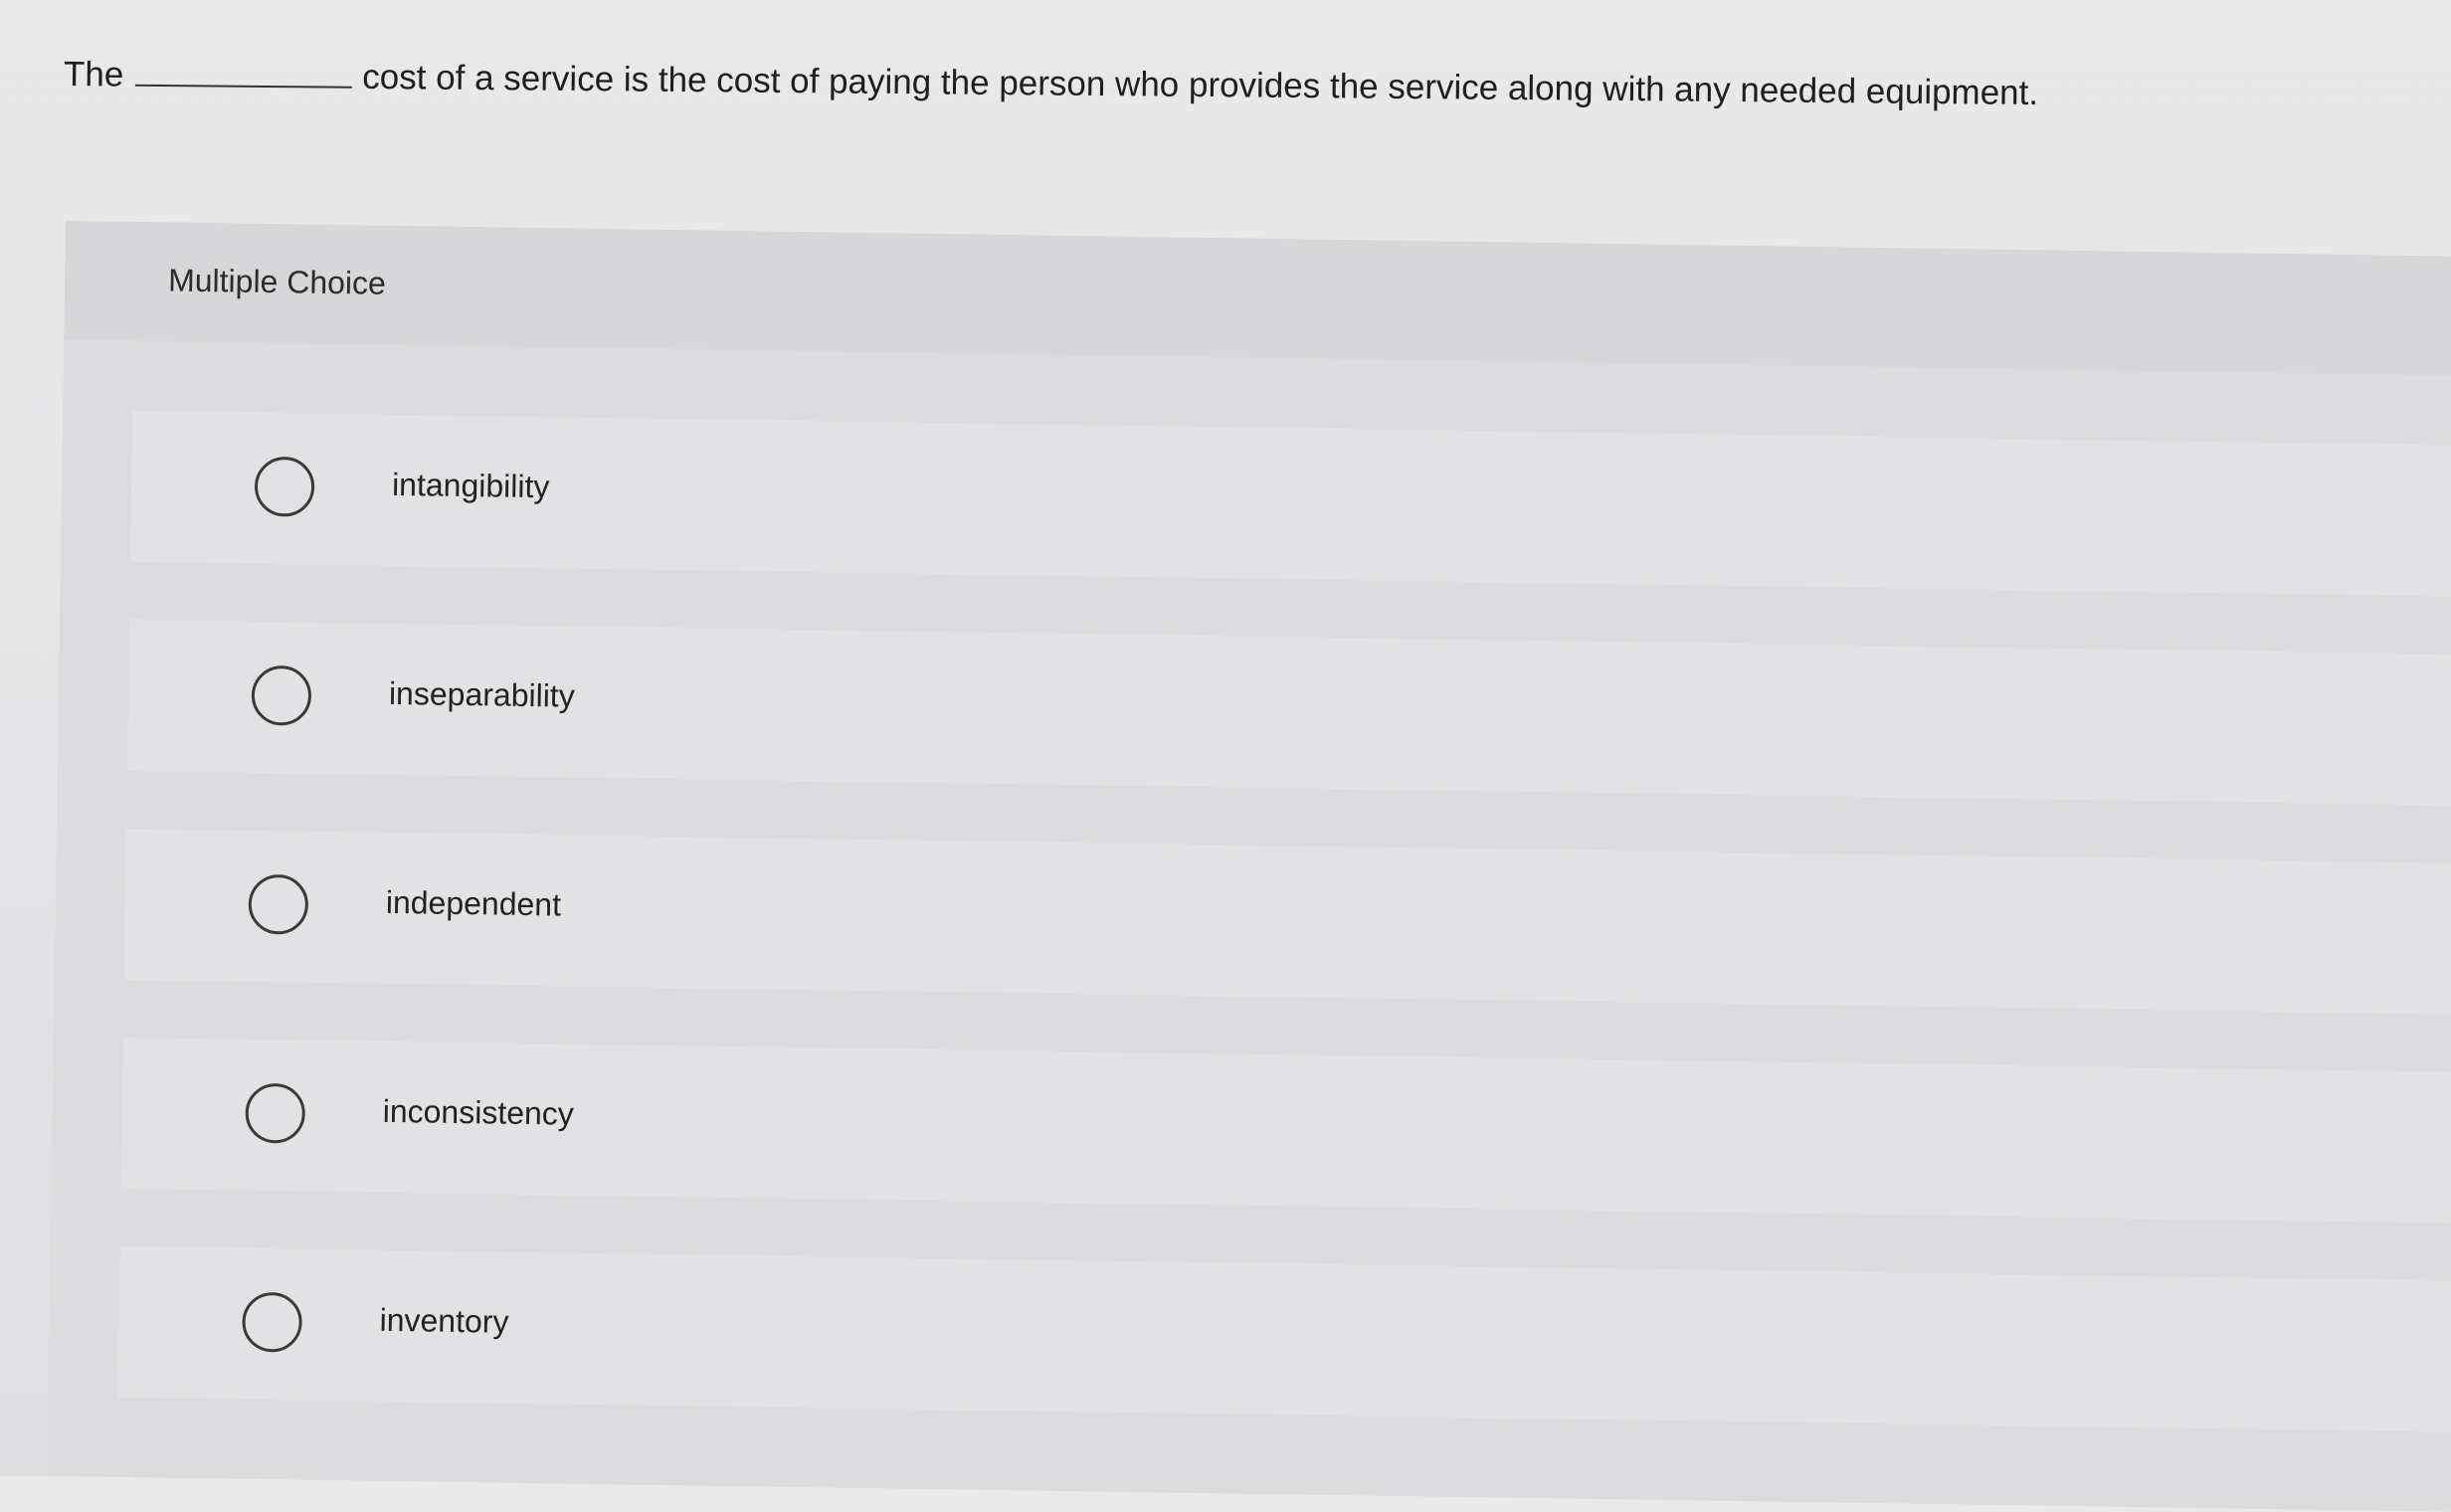 The height and width of the screenshot is (1512, 2451). Describe the element at coordinates (1290, 504) in the screenshot. I see `choice-intangibility: intangibility` at that location.